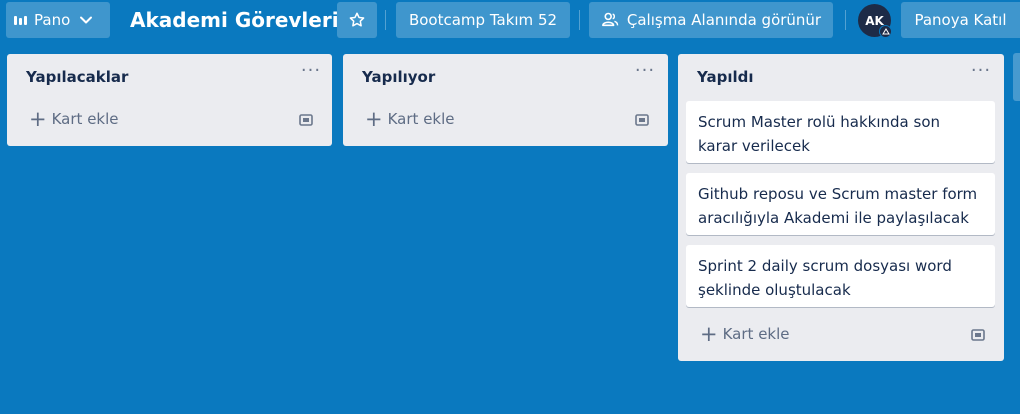  What do you see at coordinates (20, 20) in the screenshot?
I see `board-icon` at bounding box center [20, 20].